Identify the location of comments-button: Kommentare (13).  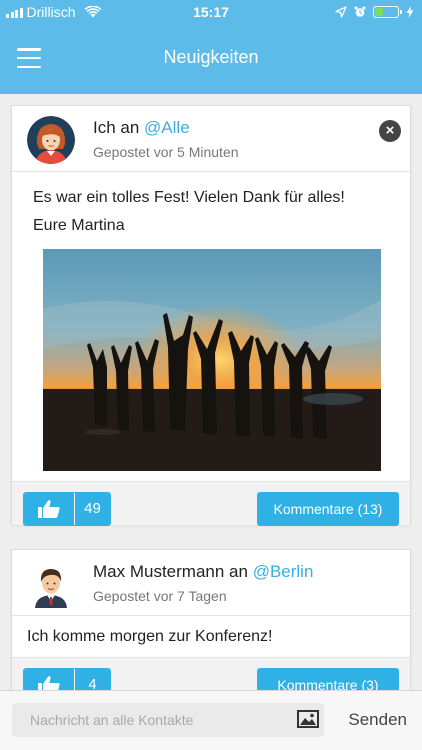
(328, 509).